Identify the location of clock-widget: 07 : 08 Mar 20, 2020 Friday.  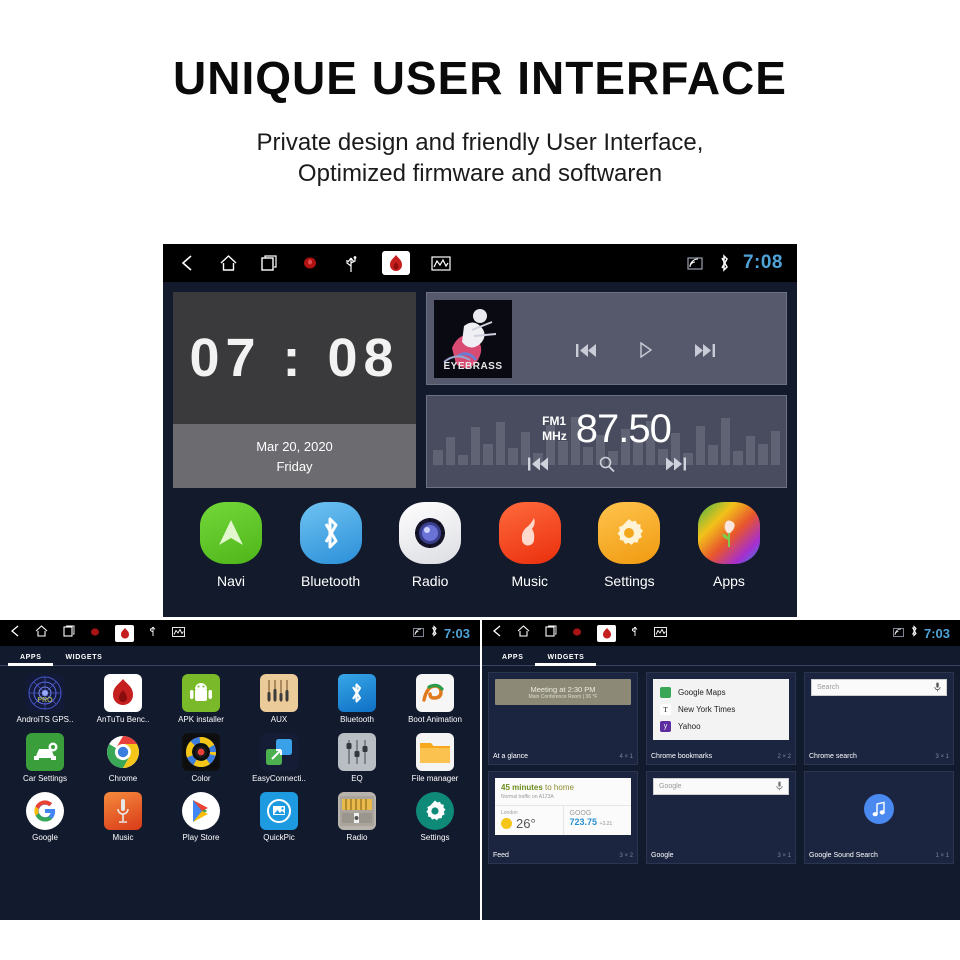
(294, 390).